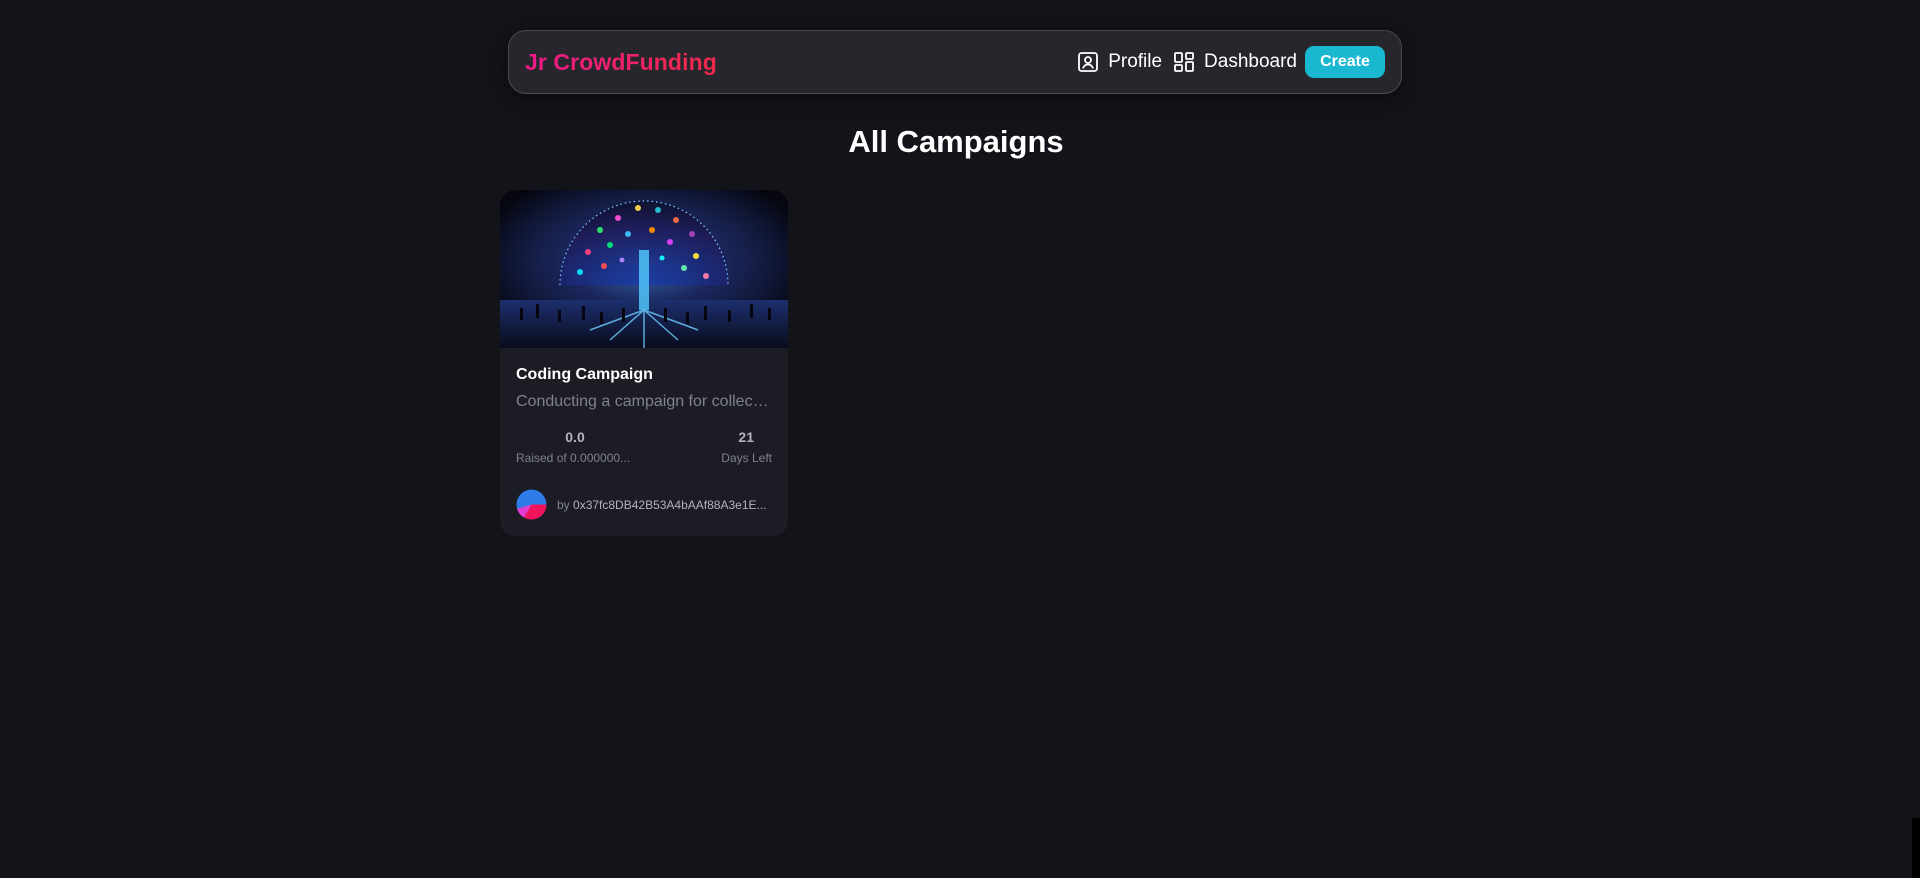 This screenshot has height=878, width=1920. Describe the element at coordinates (956, 141) in the screenshot. I see `page-title: All Campaigns` at that location.